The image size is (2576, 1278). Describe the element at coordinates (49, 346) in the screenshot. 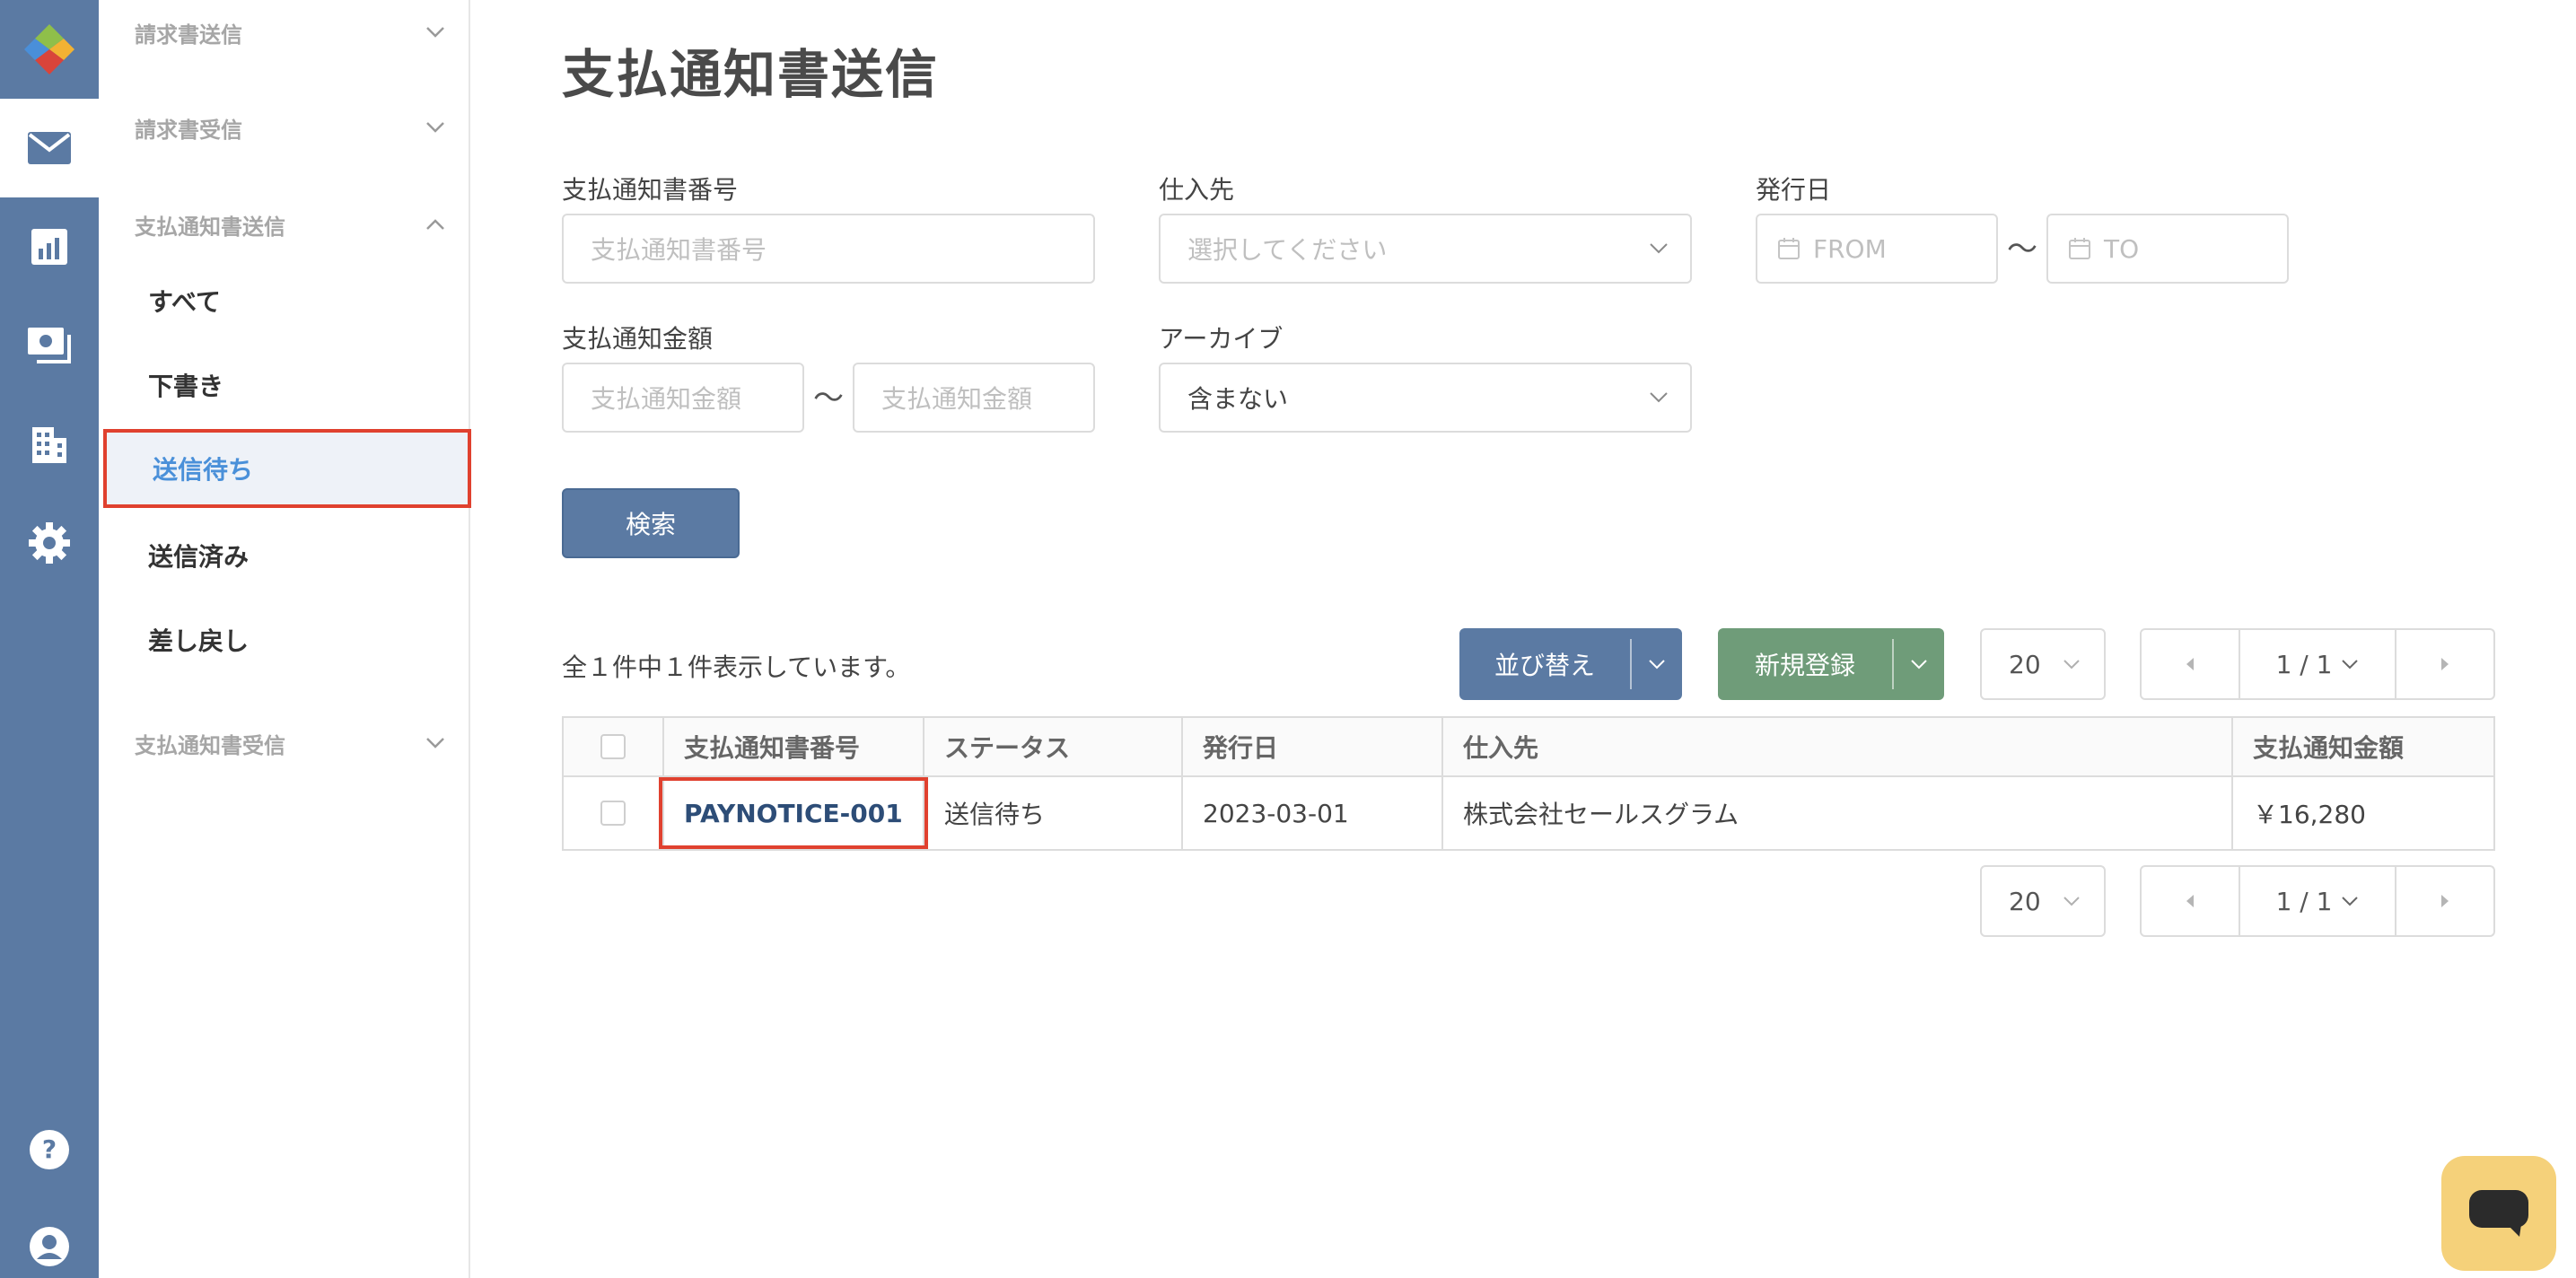

I see `rail-item-money` at that location.